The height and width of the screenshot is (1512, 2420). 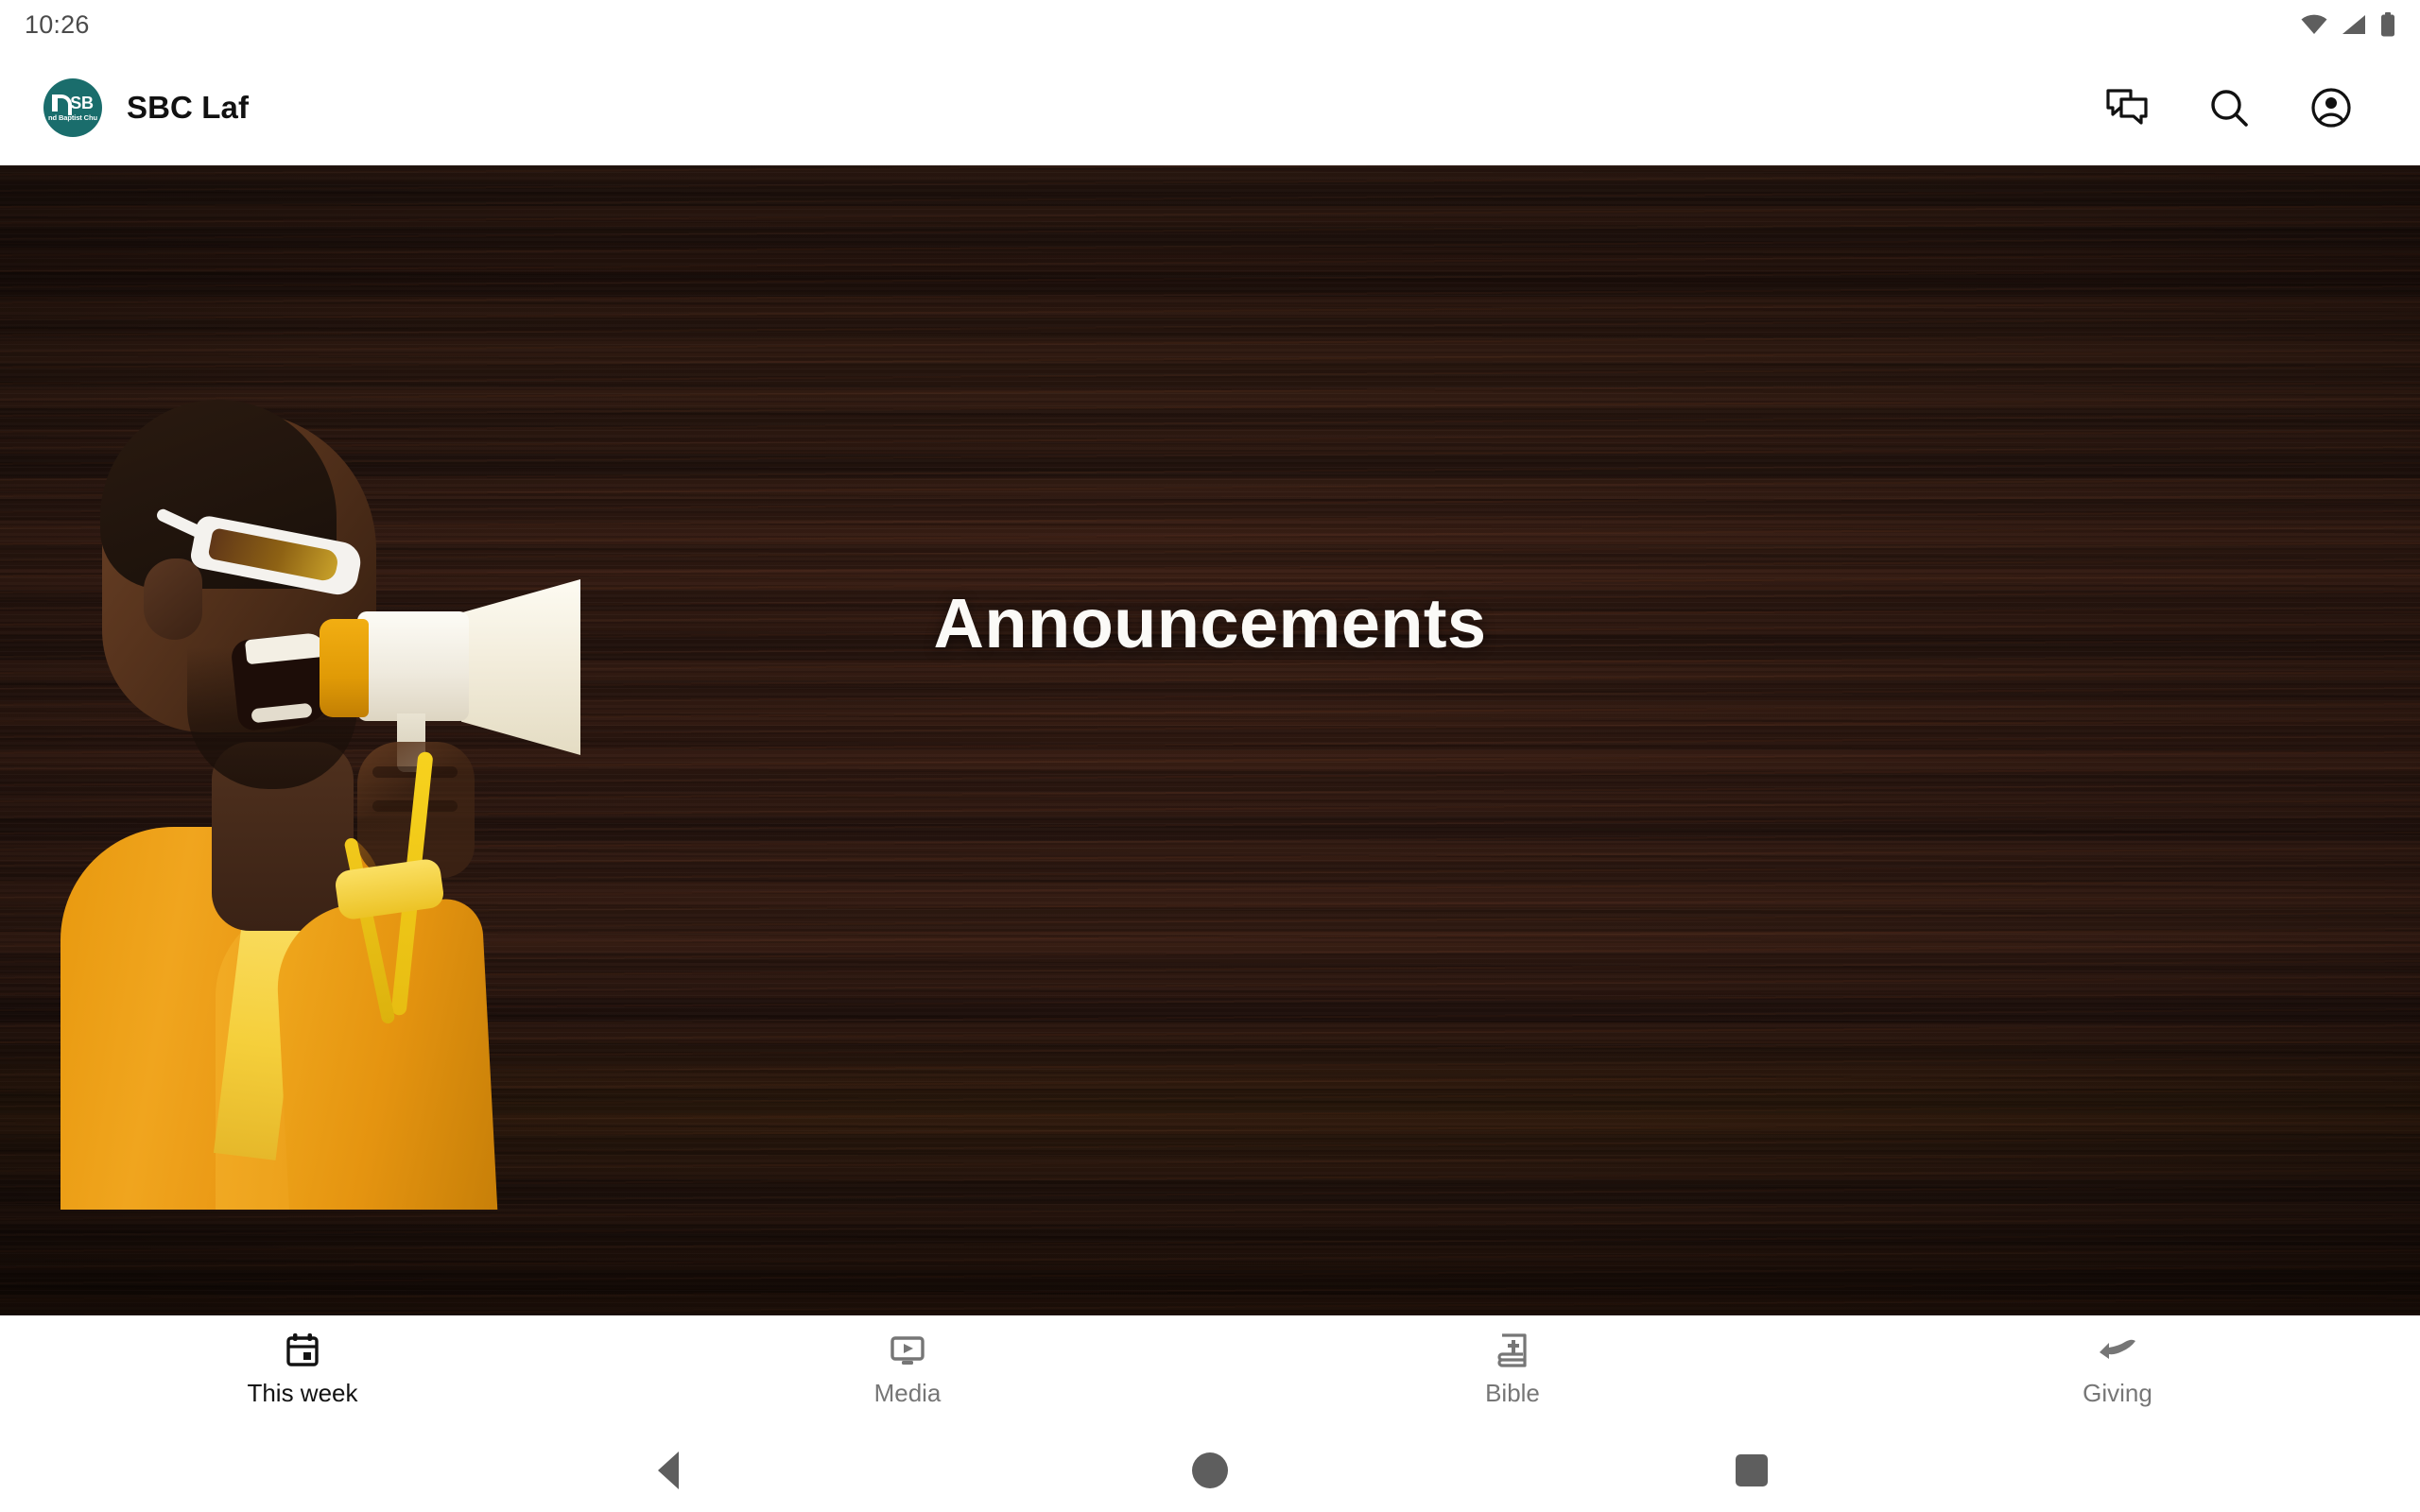 I want to click on brand: SB nd Baptist Chu SBC Laf, so click(x=146, y=107).